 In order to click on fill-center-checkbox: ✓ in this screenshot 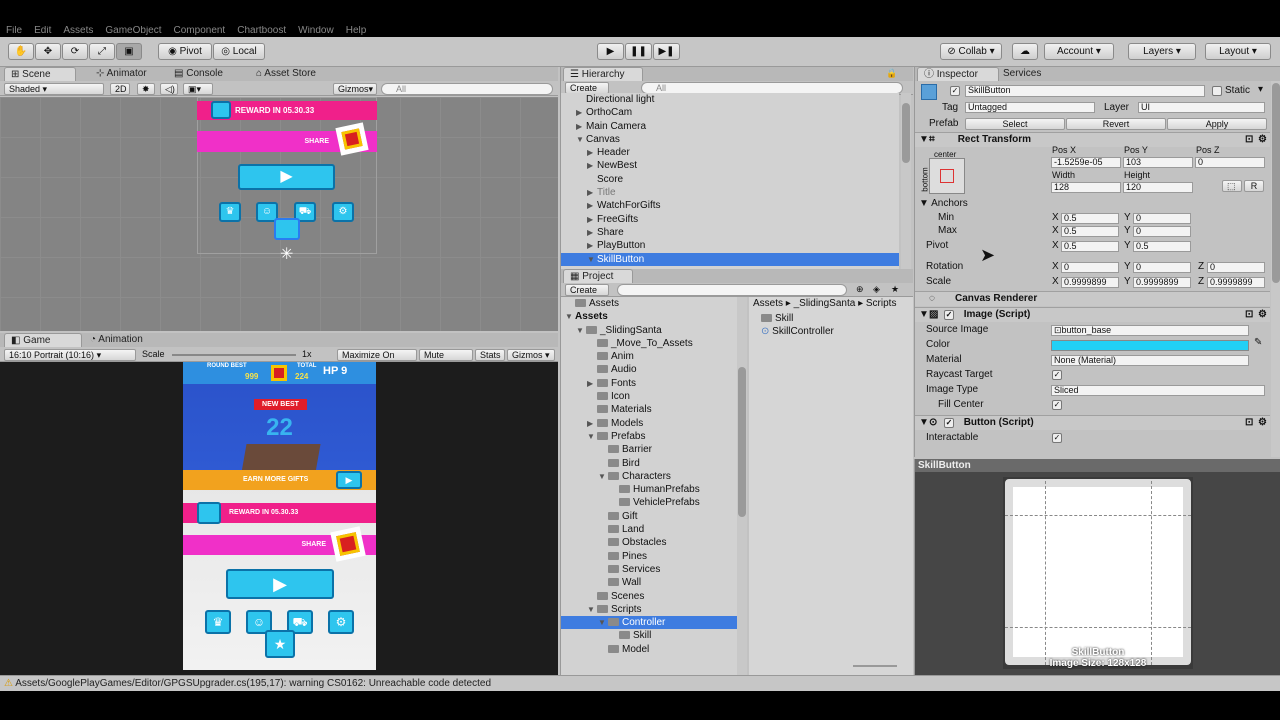, I will do `click(1057, 405)`.